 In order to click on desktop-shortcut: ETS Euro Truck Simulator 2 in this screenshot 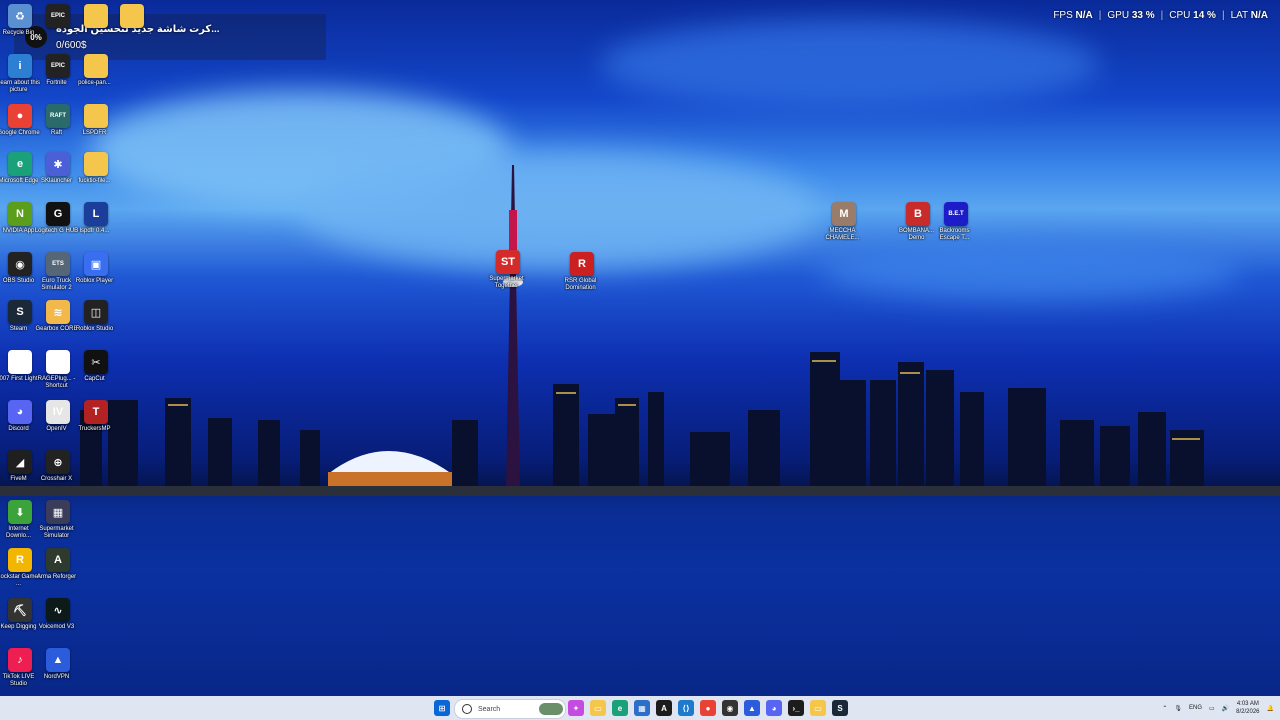, I will do `click(58, 272)`.